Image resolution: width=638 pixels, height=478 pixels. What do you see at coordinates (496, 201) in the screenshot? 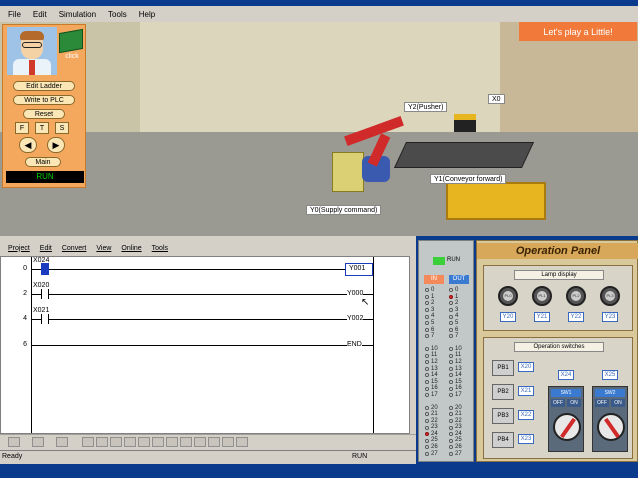
I see `collection-bin` at bounding box center [496, 201].